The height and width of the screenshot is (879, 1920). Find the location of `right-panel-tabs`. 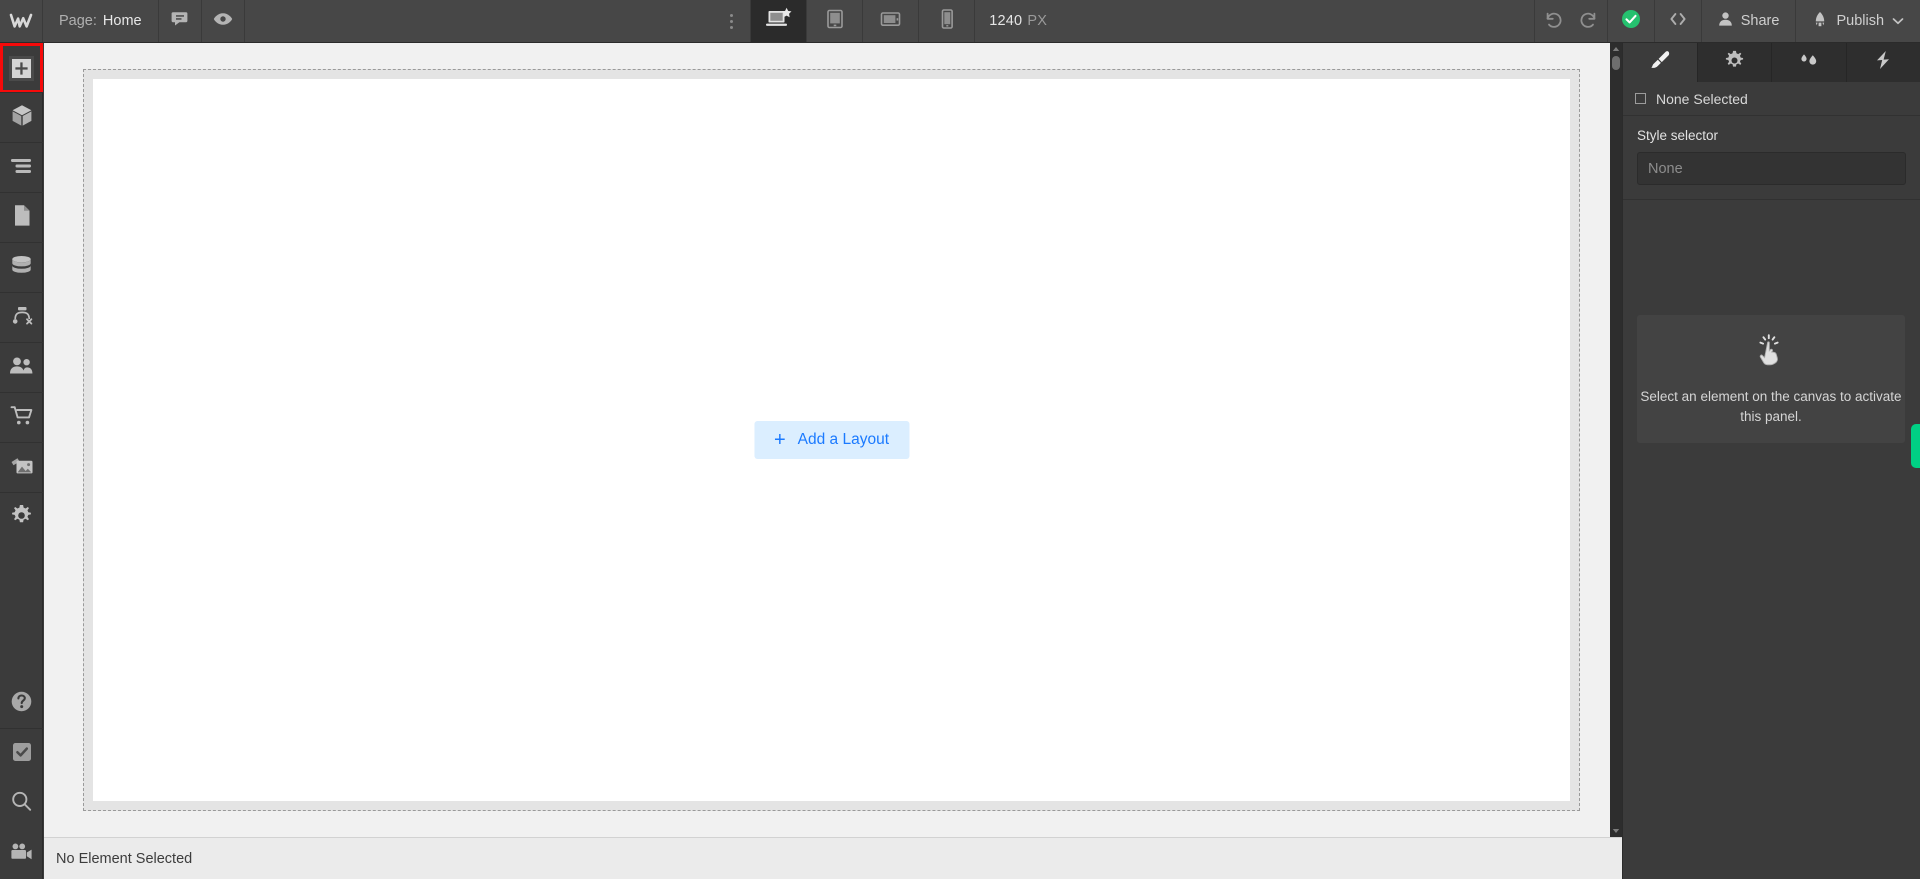

right-panel-tabs is located at coordinates (1771, 62).